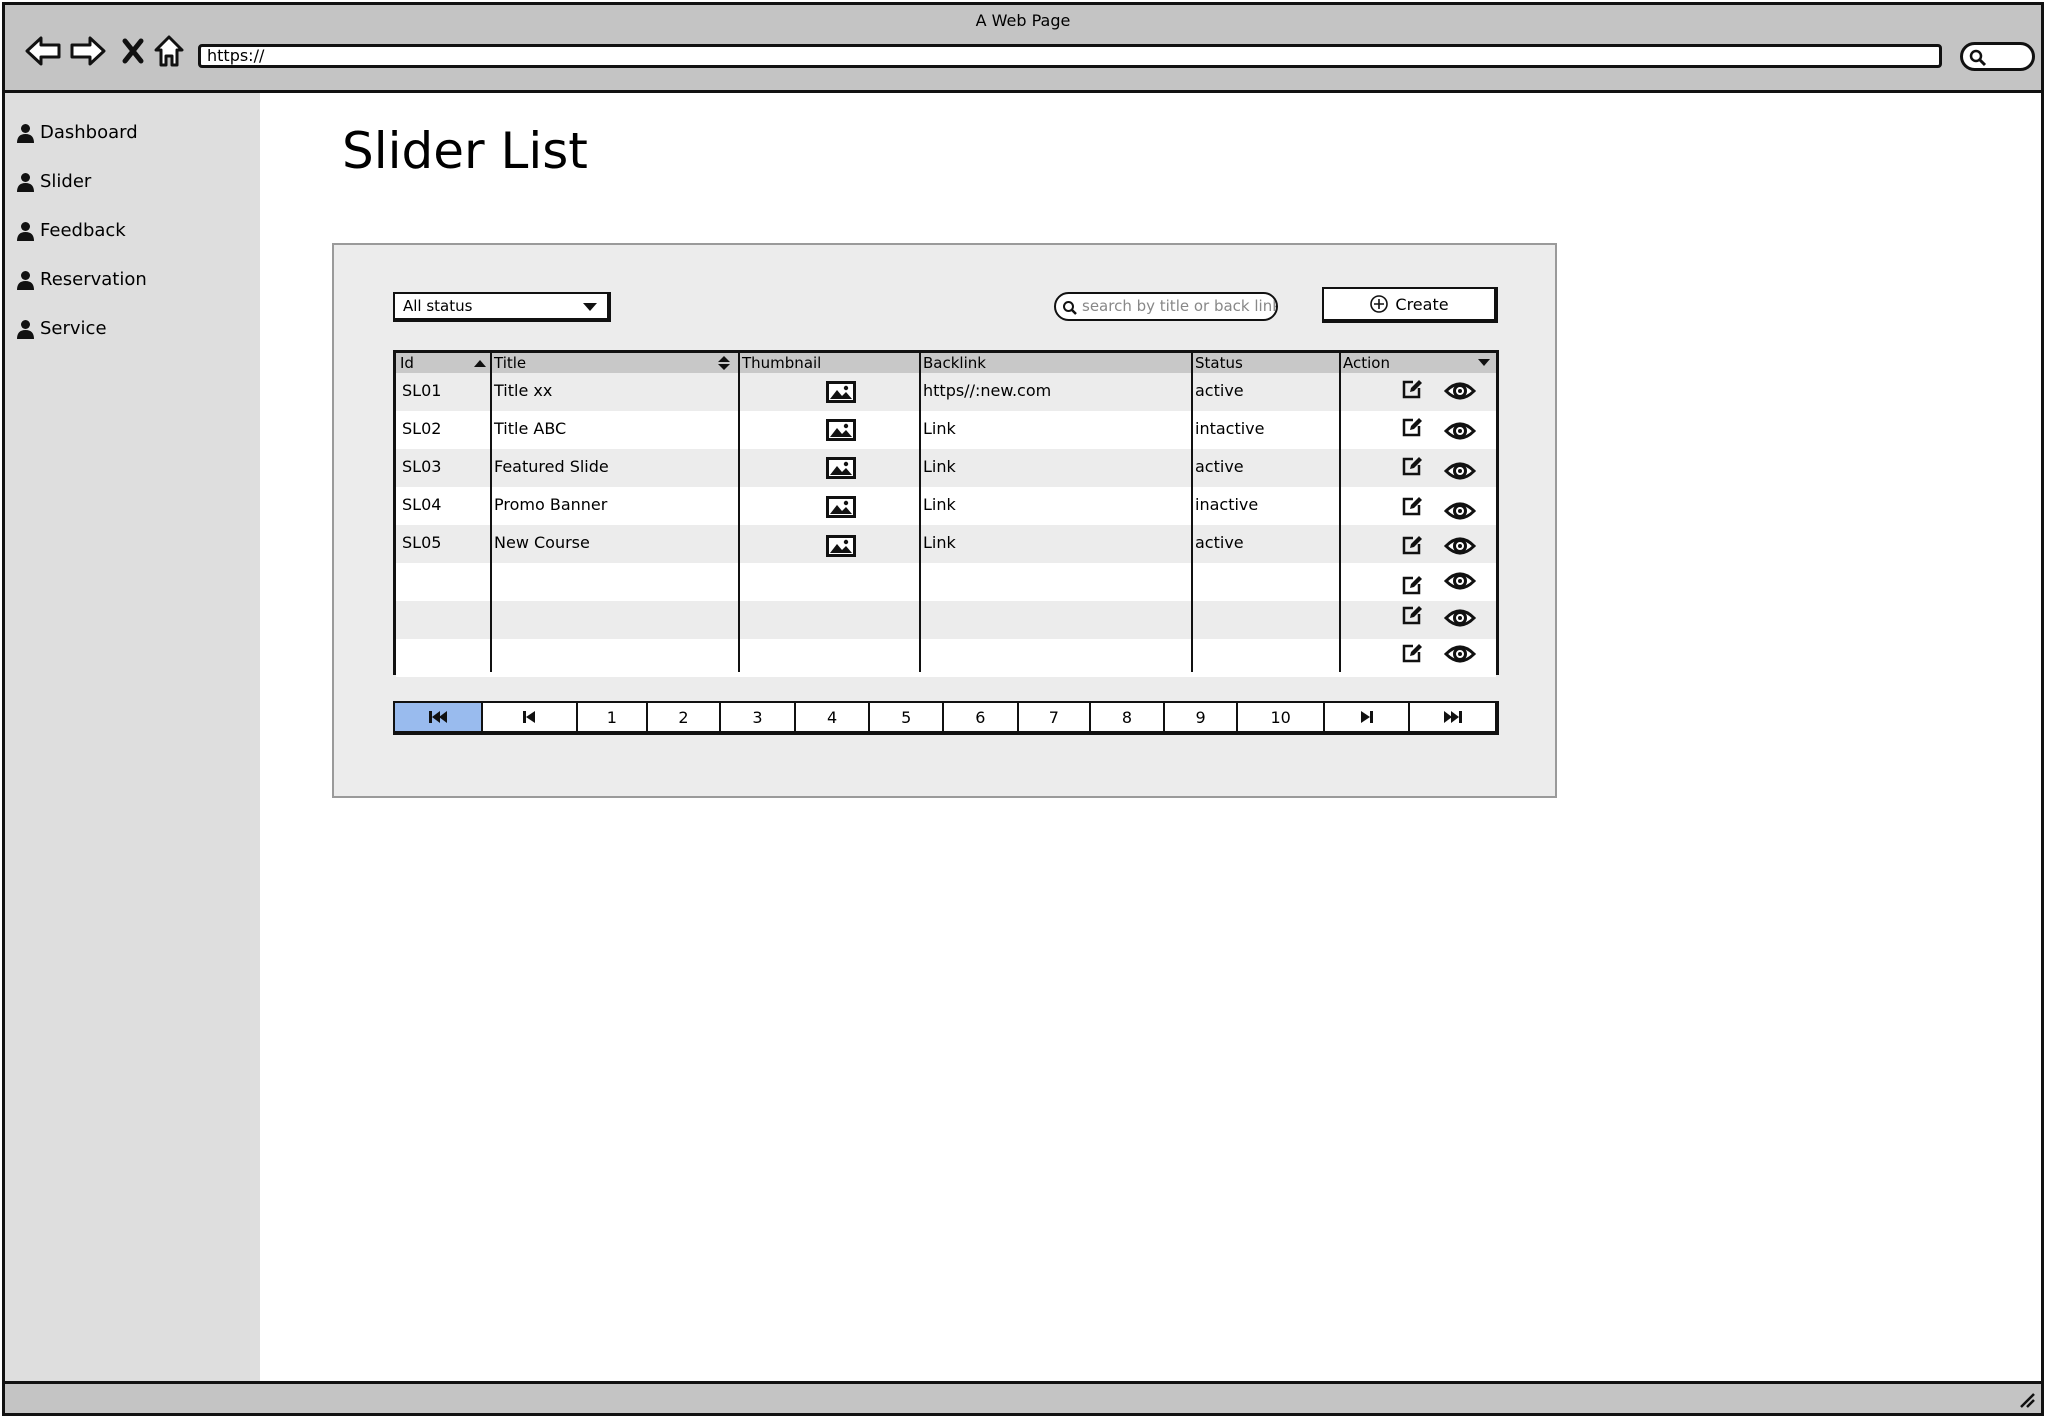 This screenshot has width=2048, height=1420. I want to click on sidebar-item-label: Feedback, so click(83, 230).